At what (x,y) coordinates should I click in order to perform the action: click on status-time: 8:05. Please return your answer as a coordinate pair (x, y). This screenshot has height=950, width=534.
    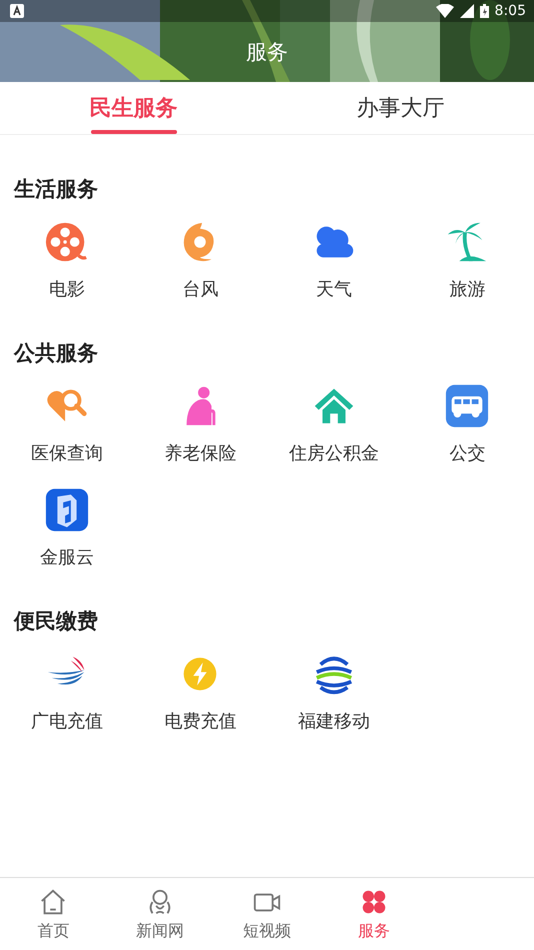
    Looking at the image, I should click on (510, 11).